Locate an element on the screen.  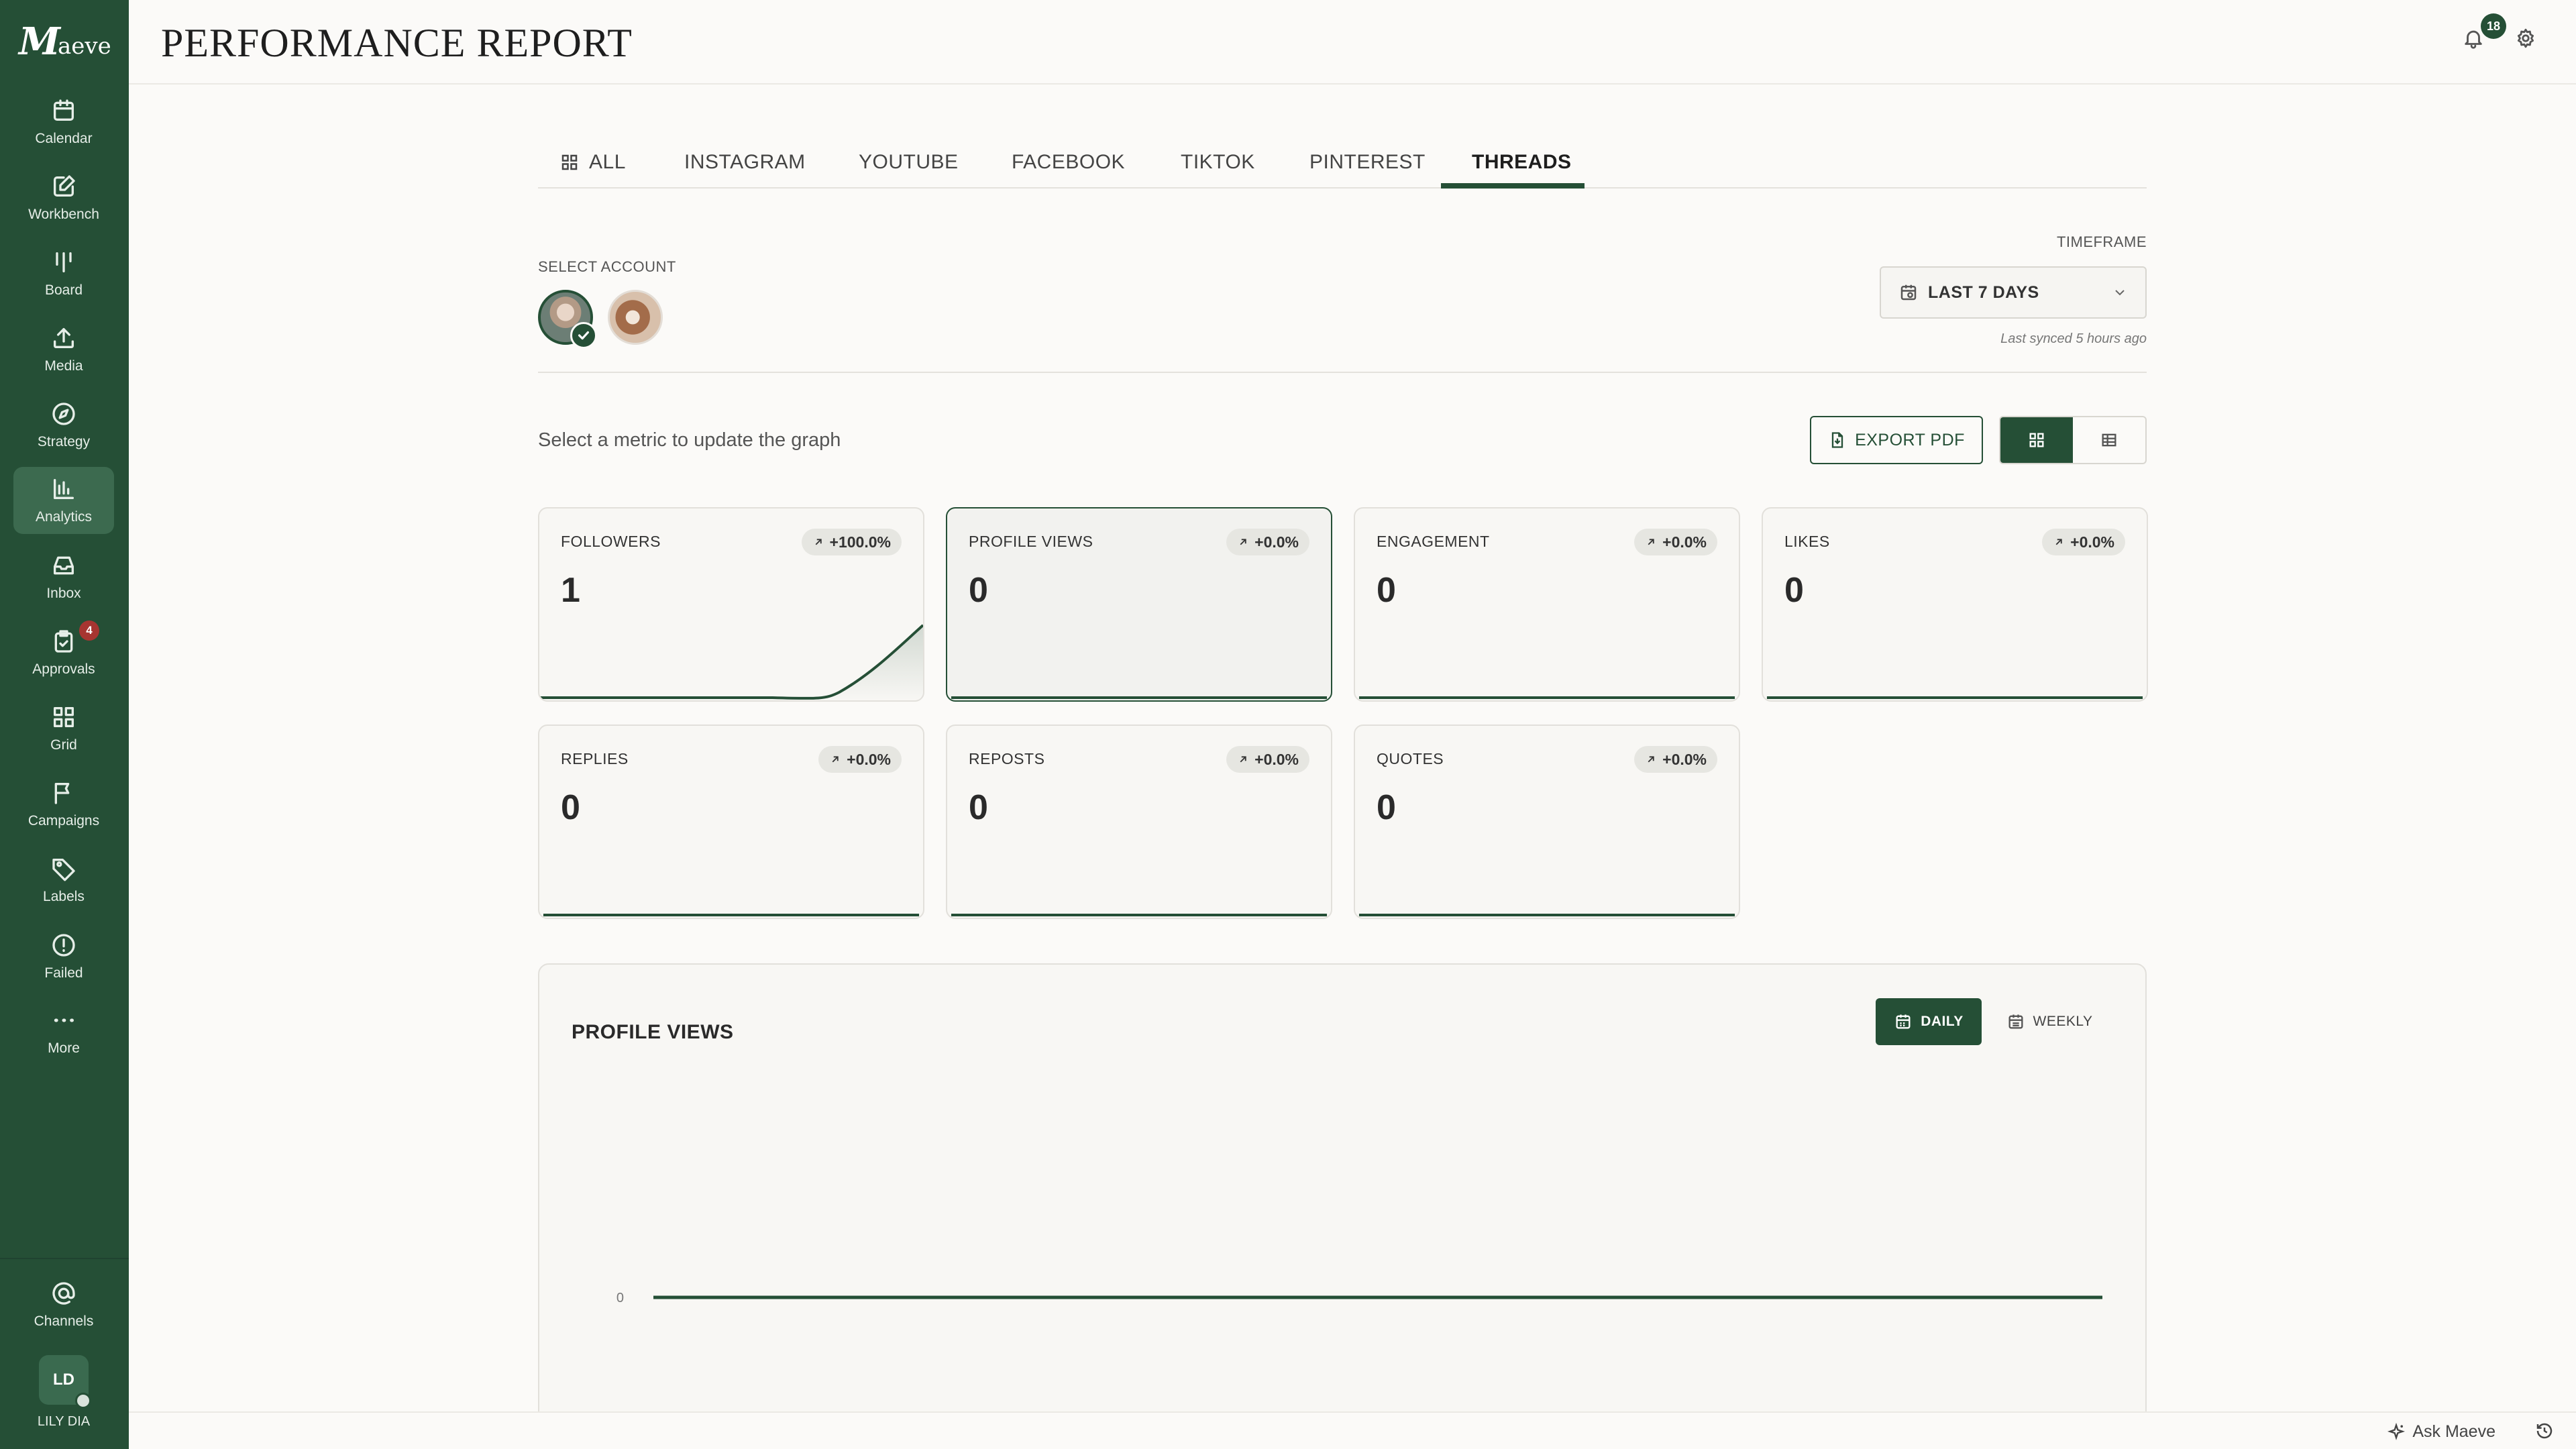
clipboard-check-icon is located at coordinates (63, 641).